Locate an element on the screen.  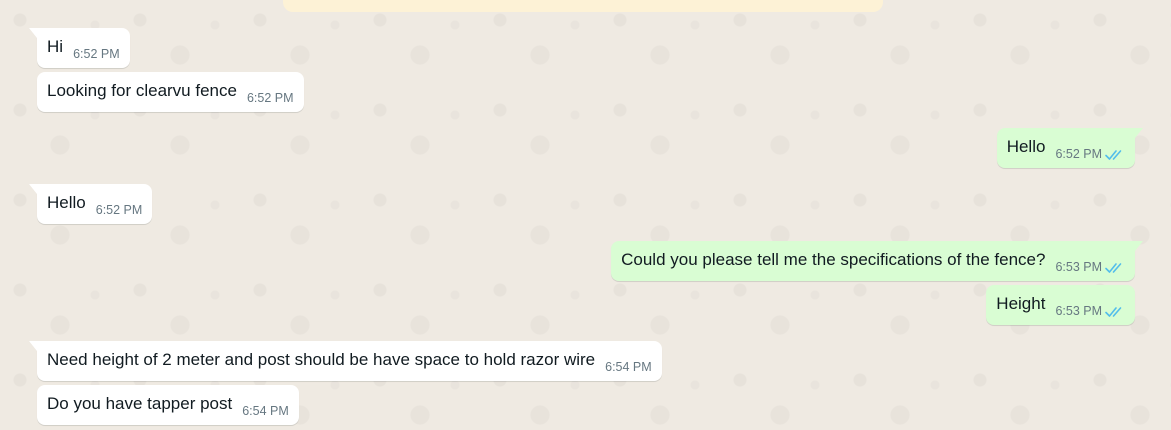
message-bubble-outgoing: Hello 6:52 PM is located at coordinates (1069, 148).